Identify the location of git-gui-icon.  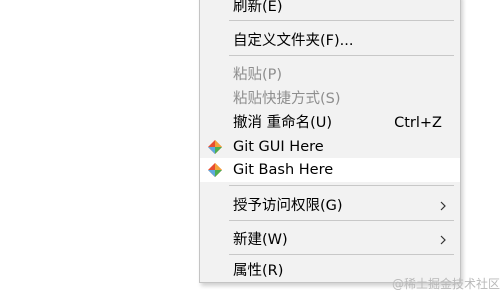
(215, 147).